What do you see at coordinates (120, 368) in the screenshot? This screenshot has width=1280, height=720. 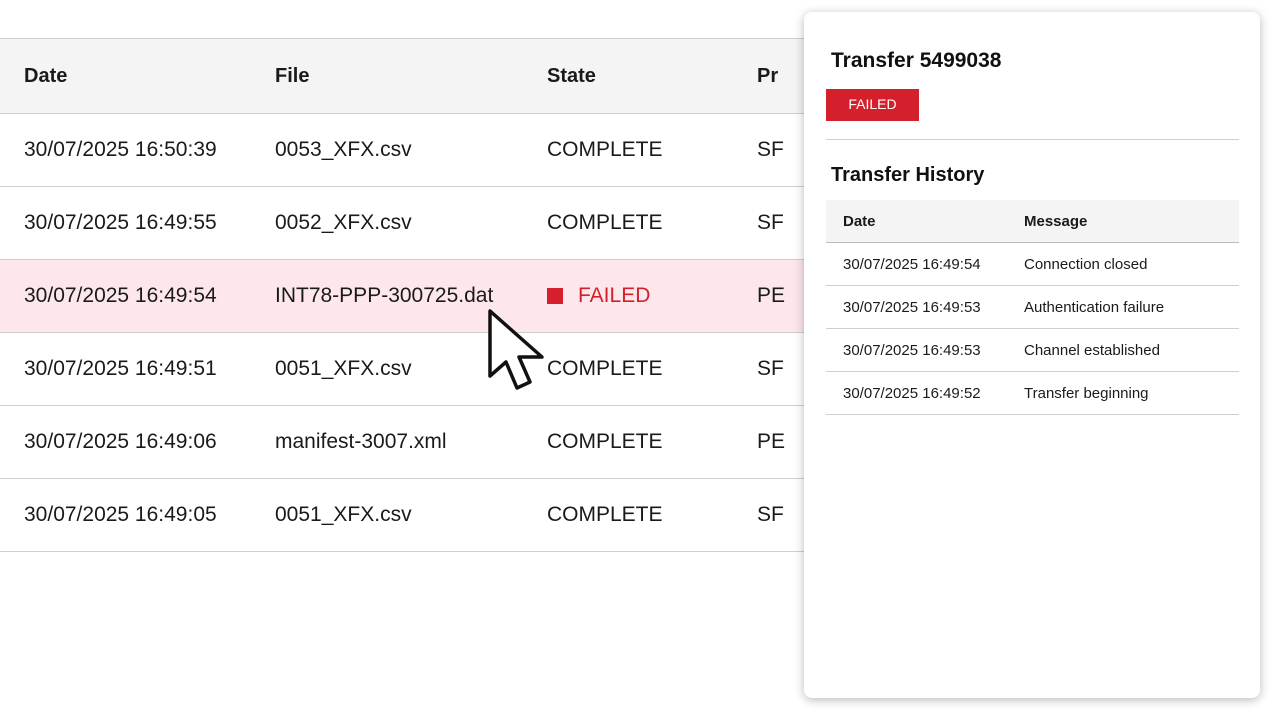 I see `row-date: 30/07/2025 16:49:51` at bounding box center [120, 368].